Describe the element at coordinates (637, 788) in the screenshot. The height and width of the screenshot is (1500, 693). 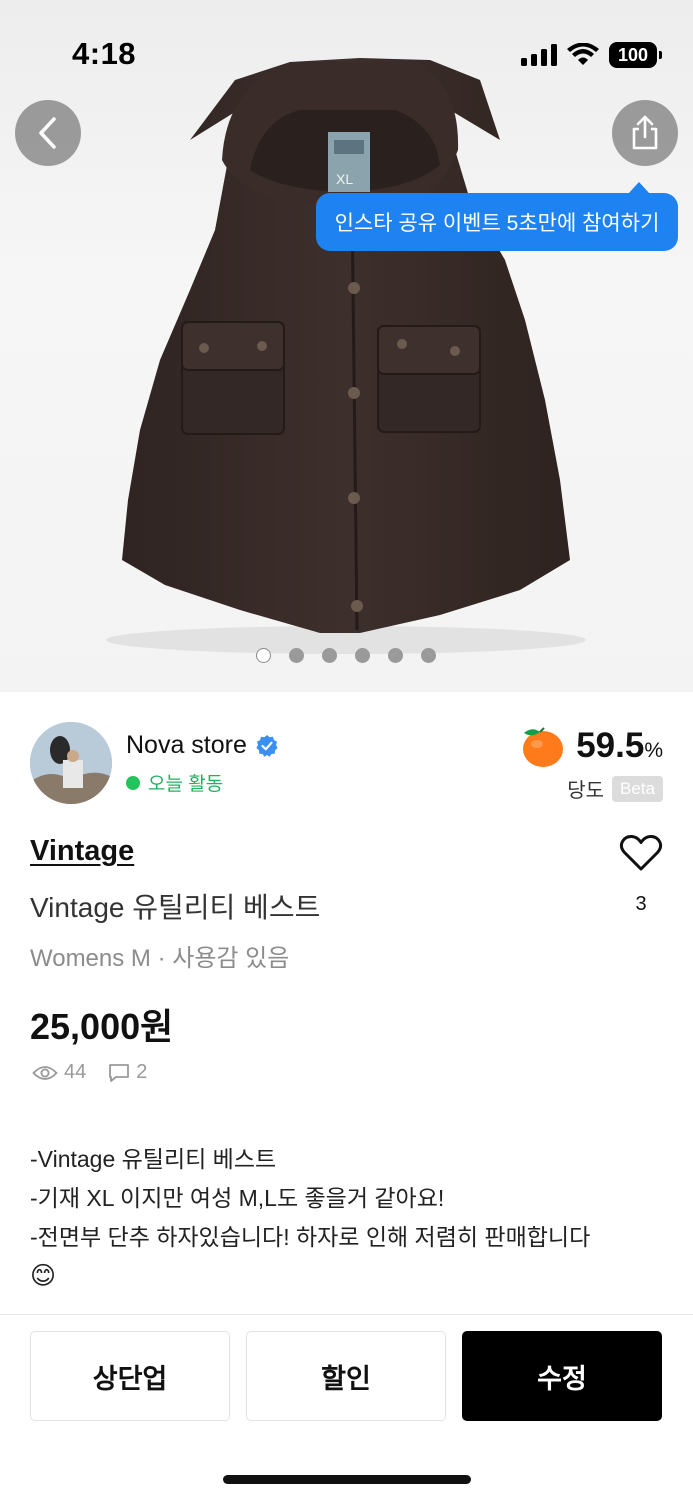
I see `beta-badge: Beta` at that location.